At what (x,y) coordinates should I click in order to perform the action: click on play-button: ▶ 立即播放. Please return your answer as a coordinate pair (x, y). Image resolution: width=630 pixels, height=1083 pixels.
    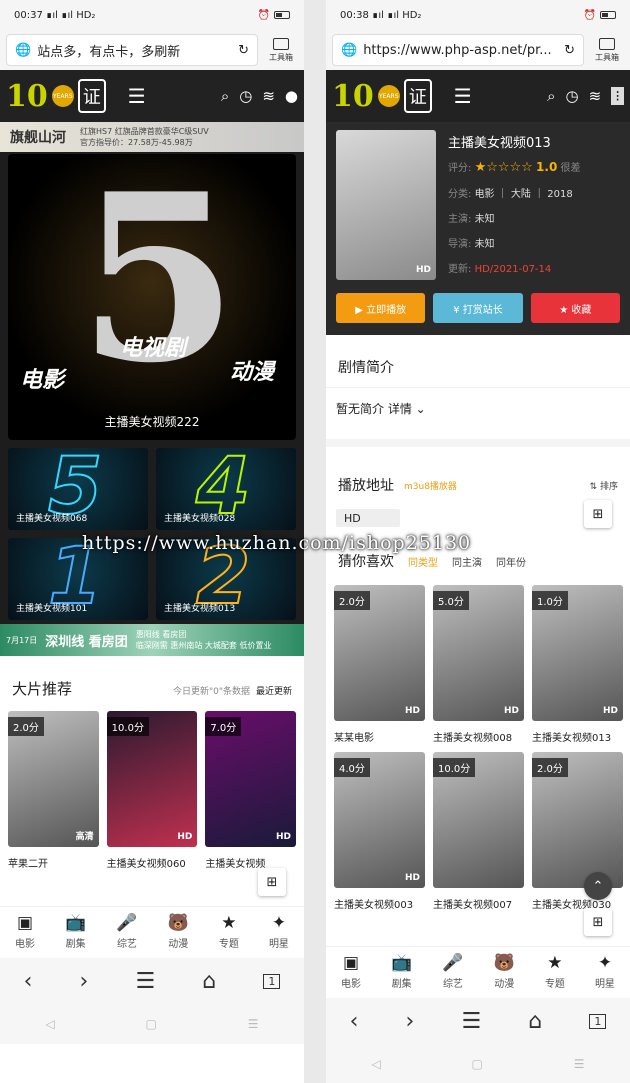
    Looking at the image, I should click on (381, 308).